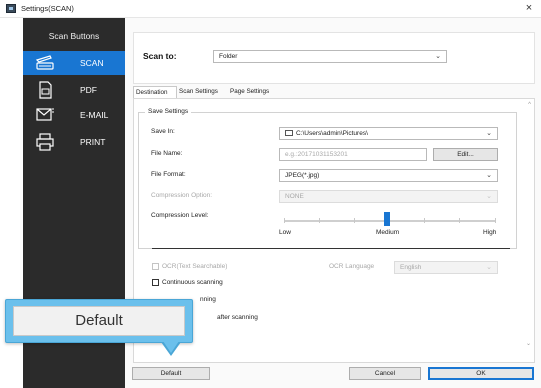 The image size is (541, 388). Describe the element at coordinates (74, 142) in the screenshot. I see `sidebar-item-print: PRINT` at that location.